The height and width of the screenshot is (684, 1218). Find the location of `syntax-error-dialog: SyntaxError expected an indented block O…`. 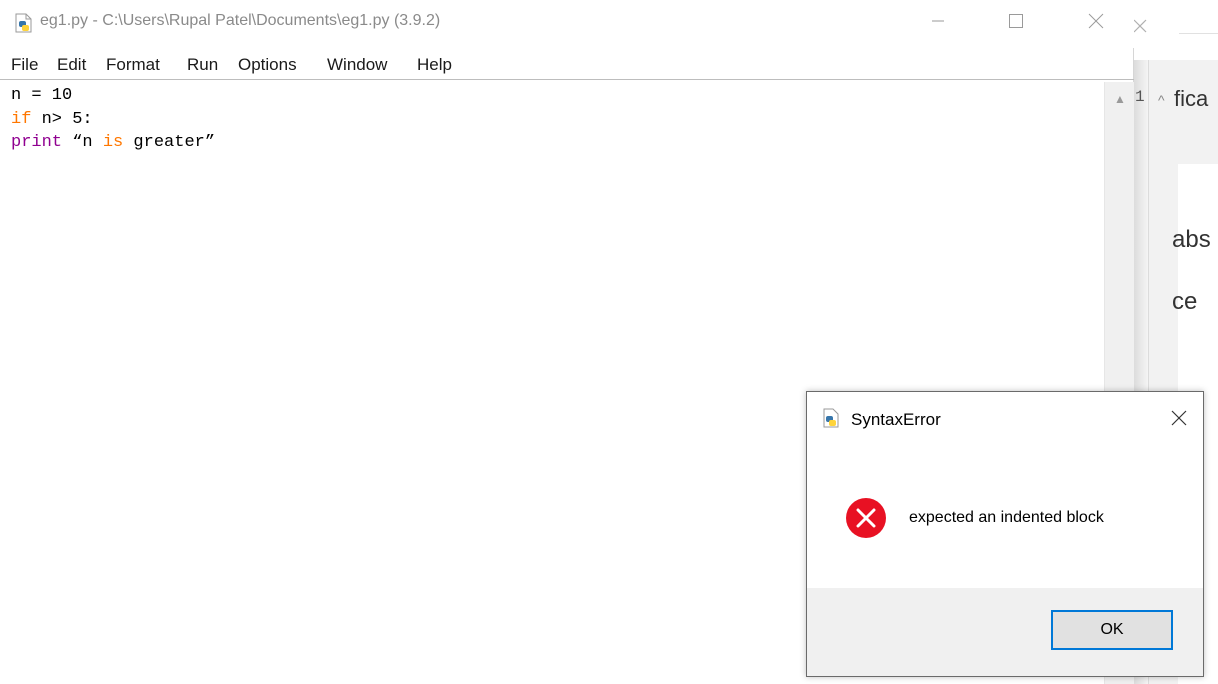

syntax-error-dialog: SyntaxError expected an indented block O… is located at coordinates (1005, 534).